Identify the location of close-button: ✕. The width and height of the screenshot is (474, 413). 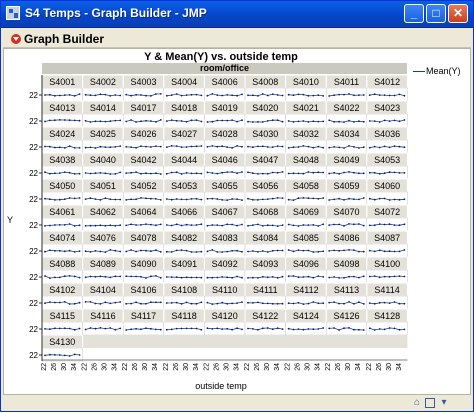
(458, 13).